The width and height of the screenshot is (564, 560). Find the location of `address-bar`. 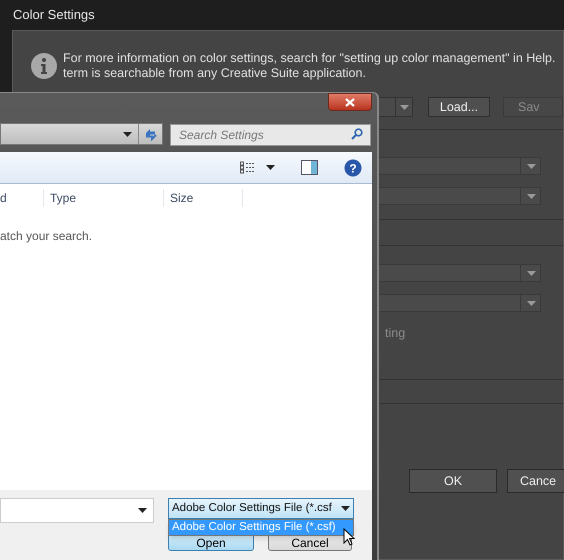

address-bar is located at coordinates (81, 134).